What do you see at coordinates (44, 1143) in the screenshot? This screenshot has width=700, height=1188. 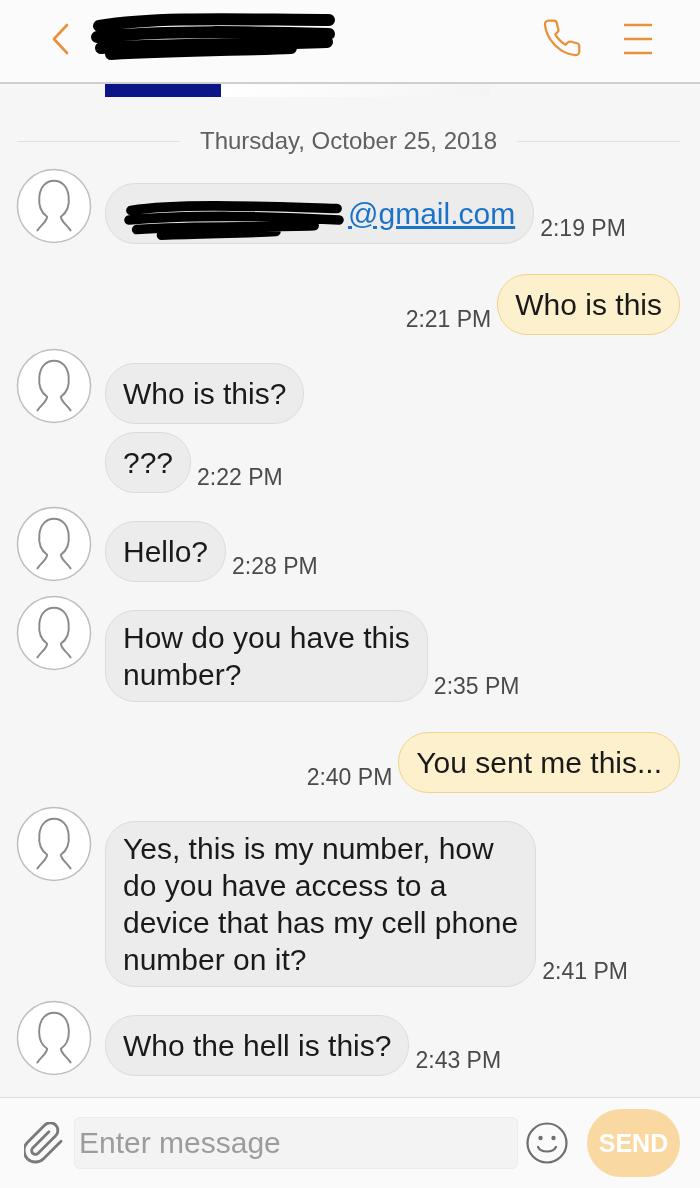 I see `paperclip-icon` at bounding box center [44, 1143].